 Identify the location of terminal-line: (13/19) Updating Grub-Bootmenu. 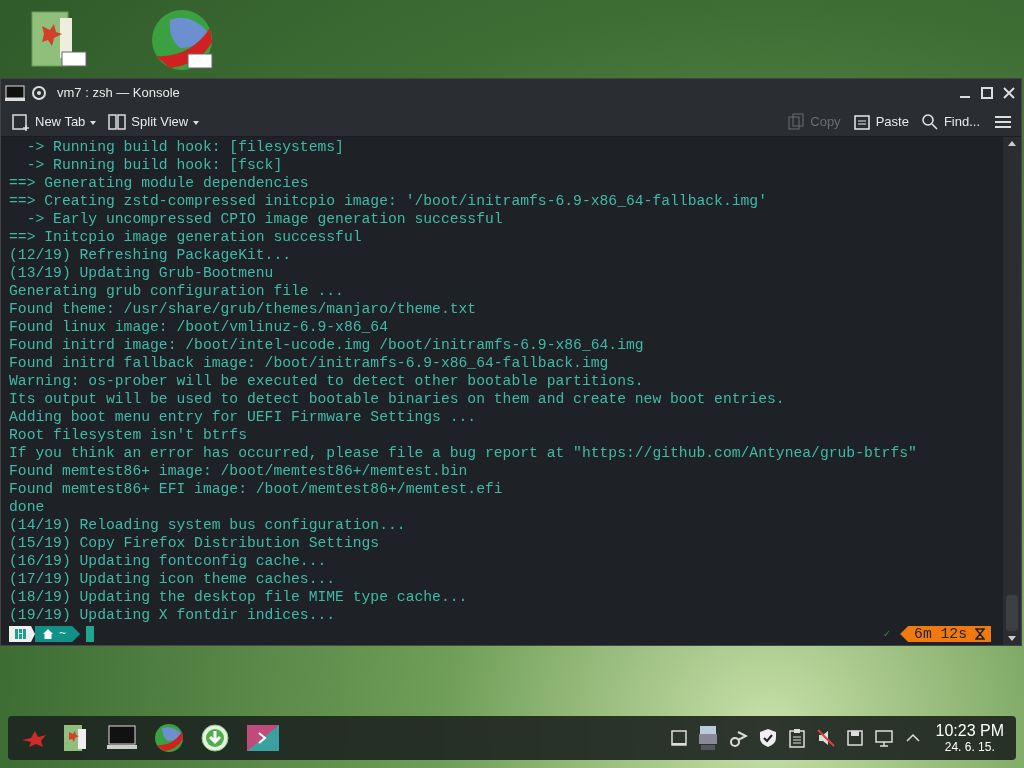
(142, 273).